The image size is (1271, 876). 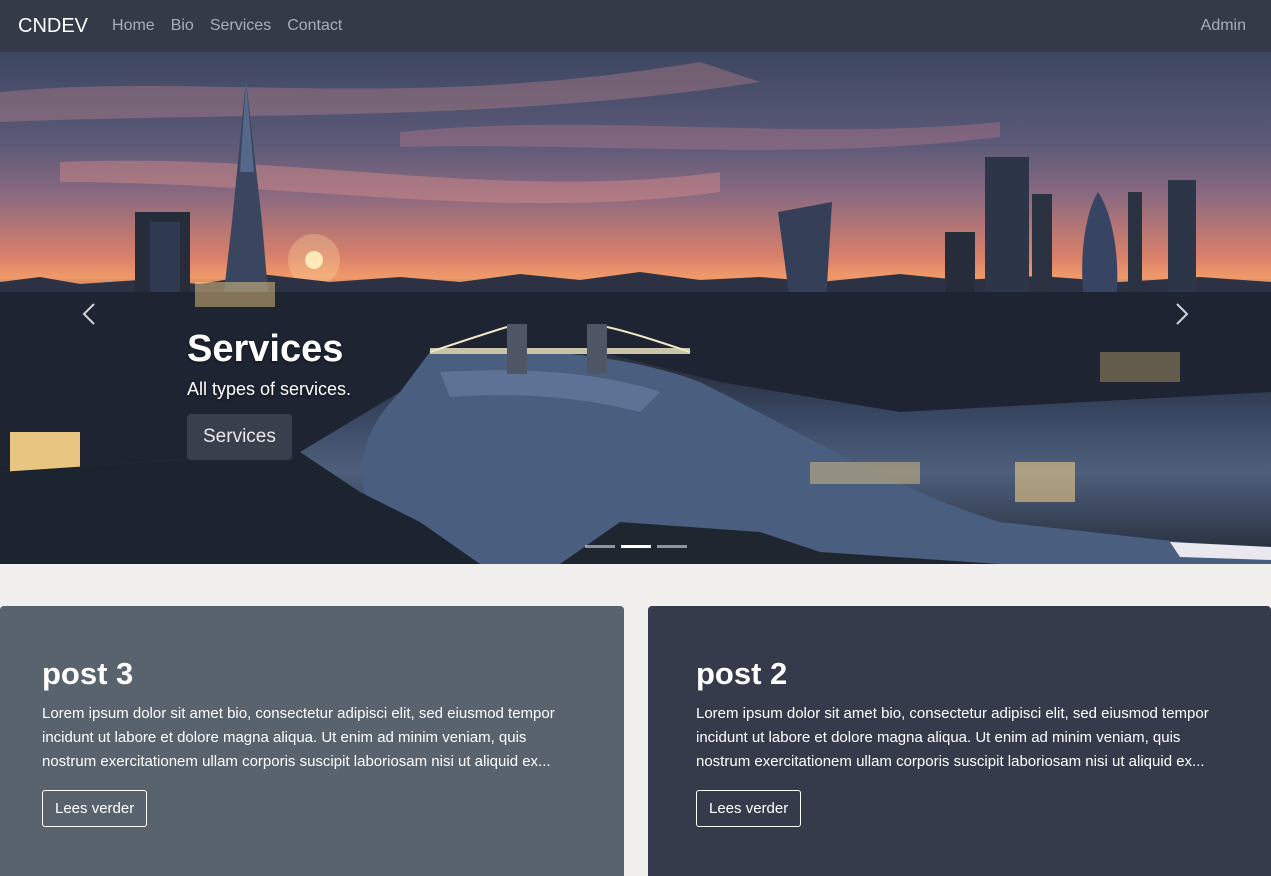 I want to click on nav-link-home: Home, so click(x=133, y=26).